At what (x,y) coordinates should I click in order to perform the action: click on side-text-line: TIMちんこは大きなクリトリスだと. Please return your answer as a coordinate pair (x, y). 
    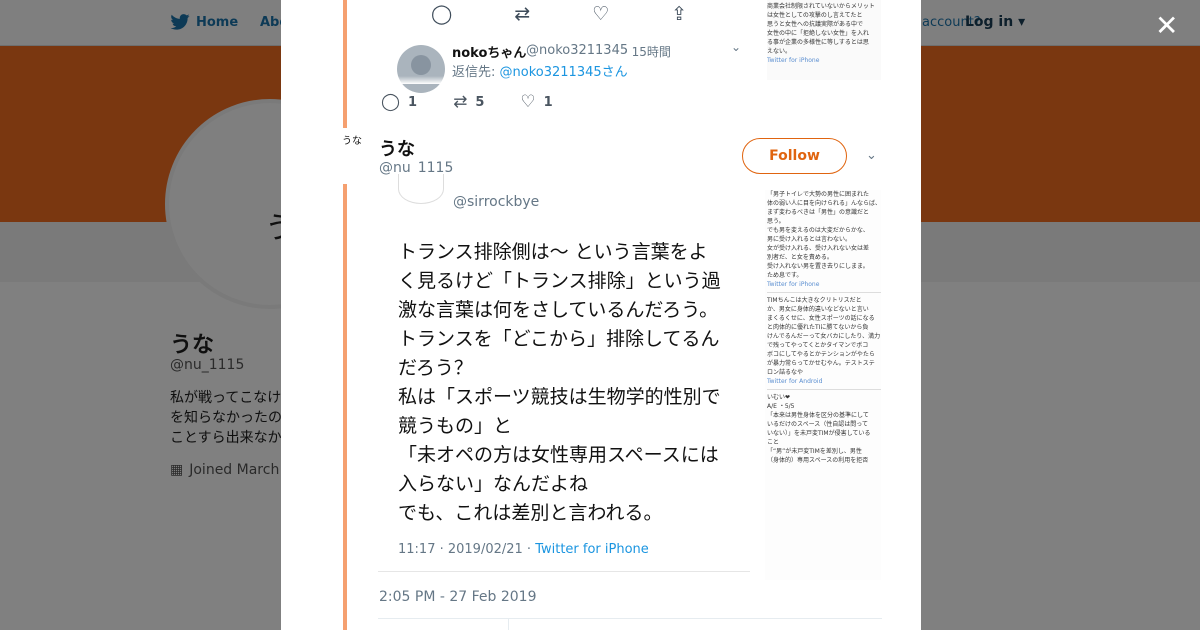
    Looking at the image, I should click on (814, 300).